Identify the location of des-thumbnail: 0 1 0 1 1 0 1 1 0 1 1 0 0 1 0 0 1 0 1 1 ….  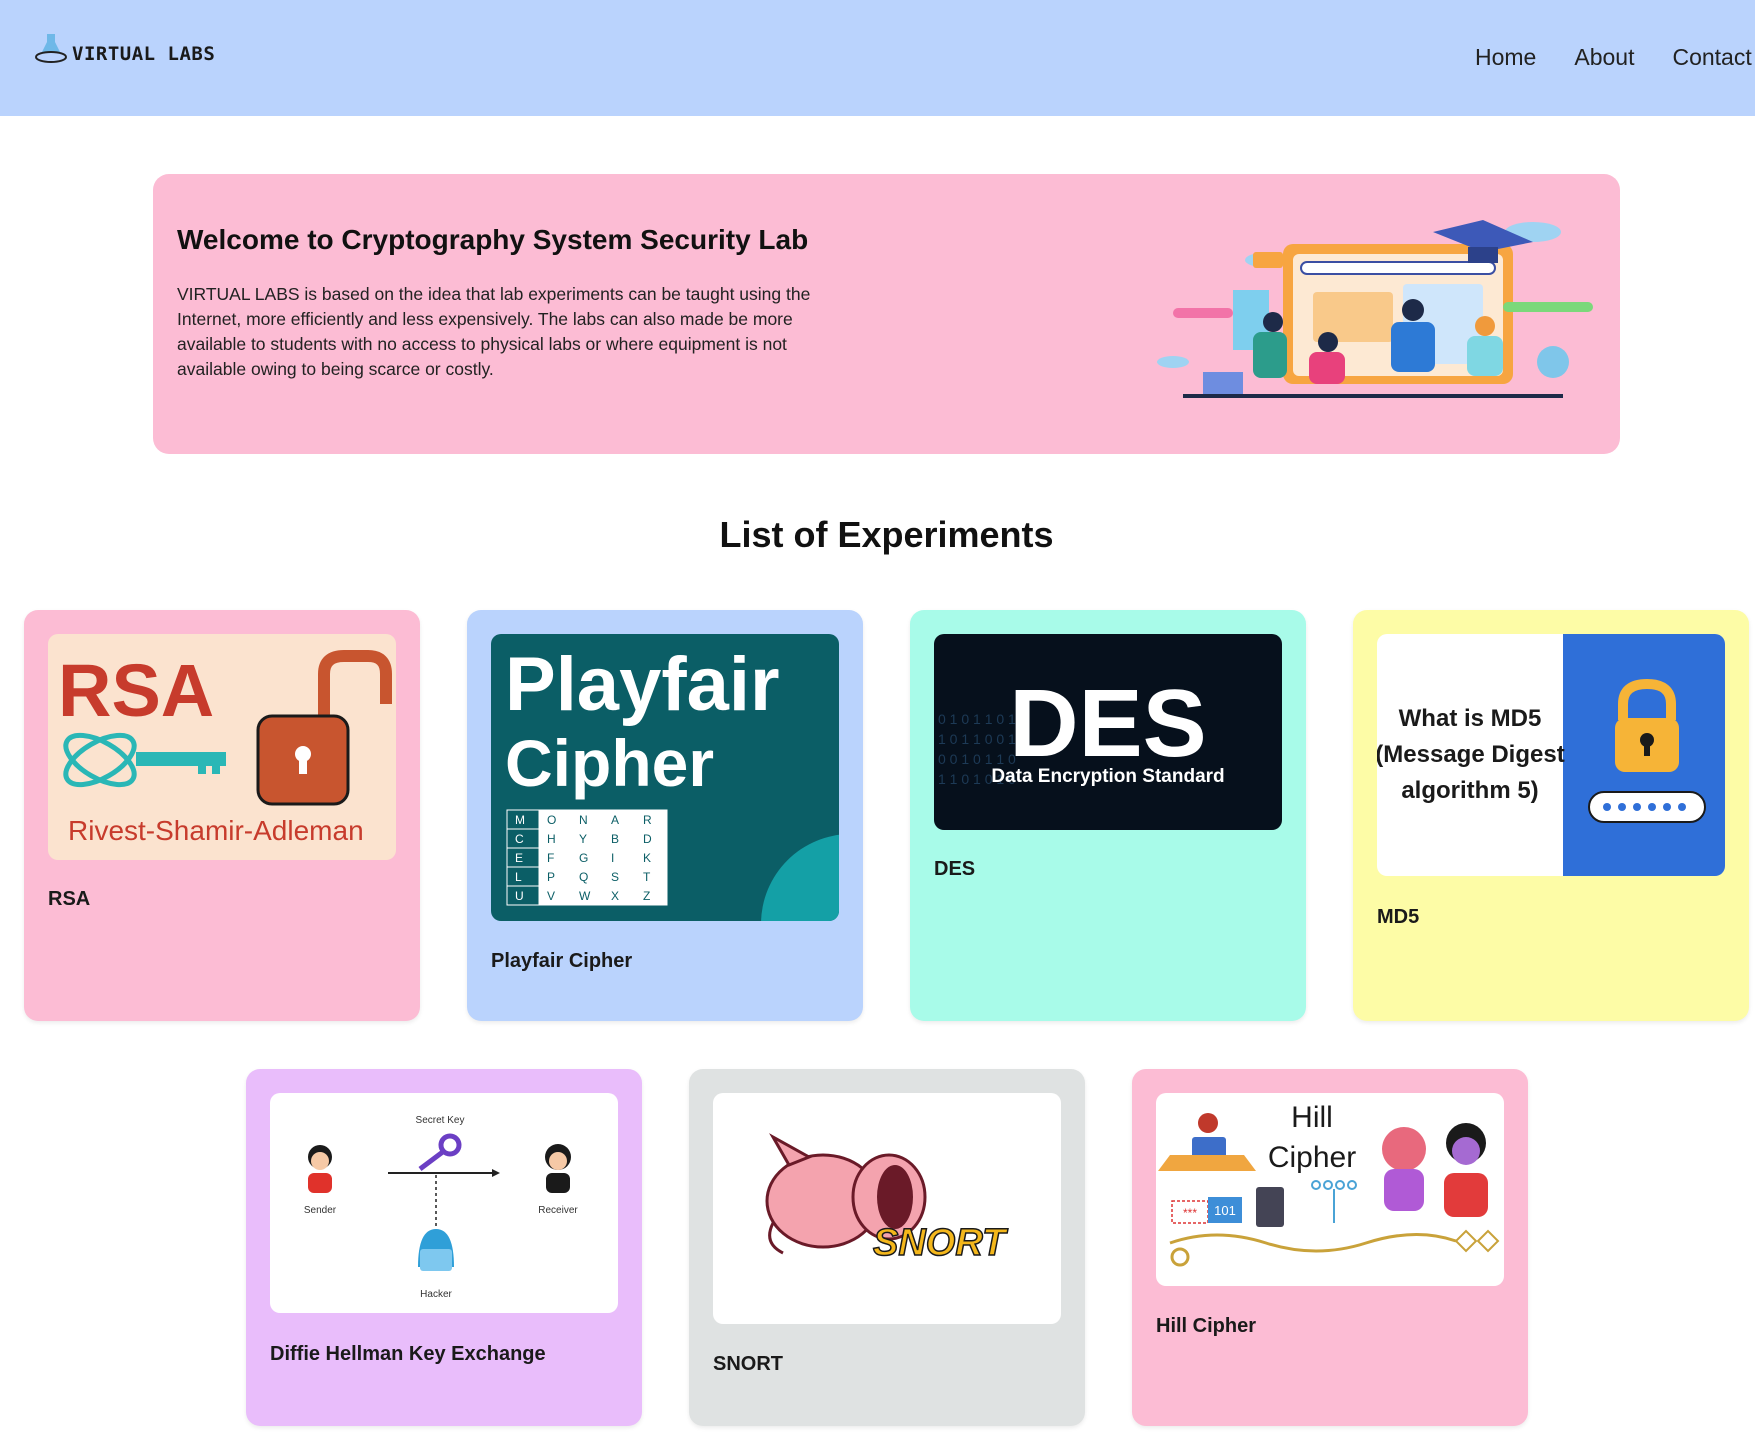
(1108, 732).